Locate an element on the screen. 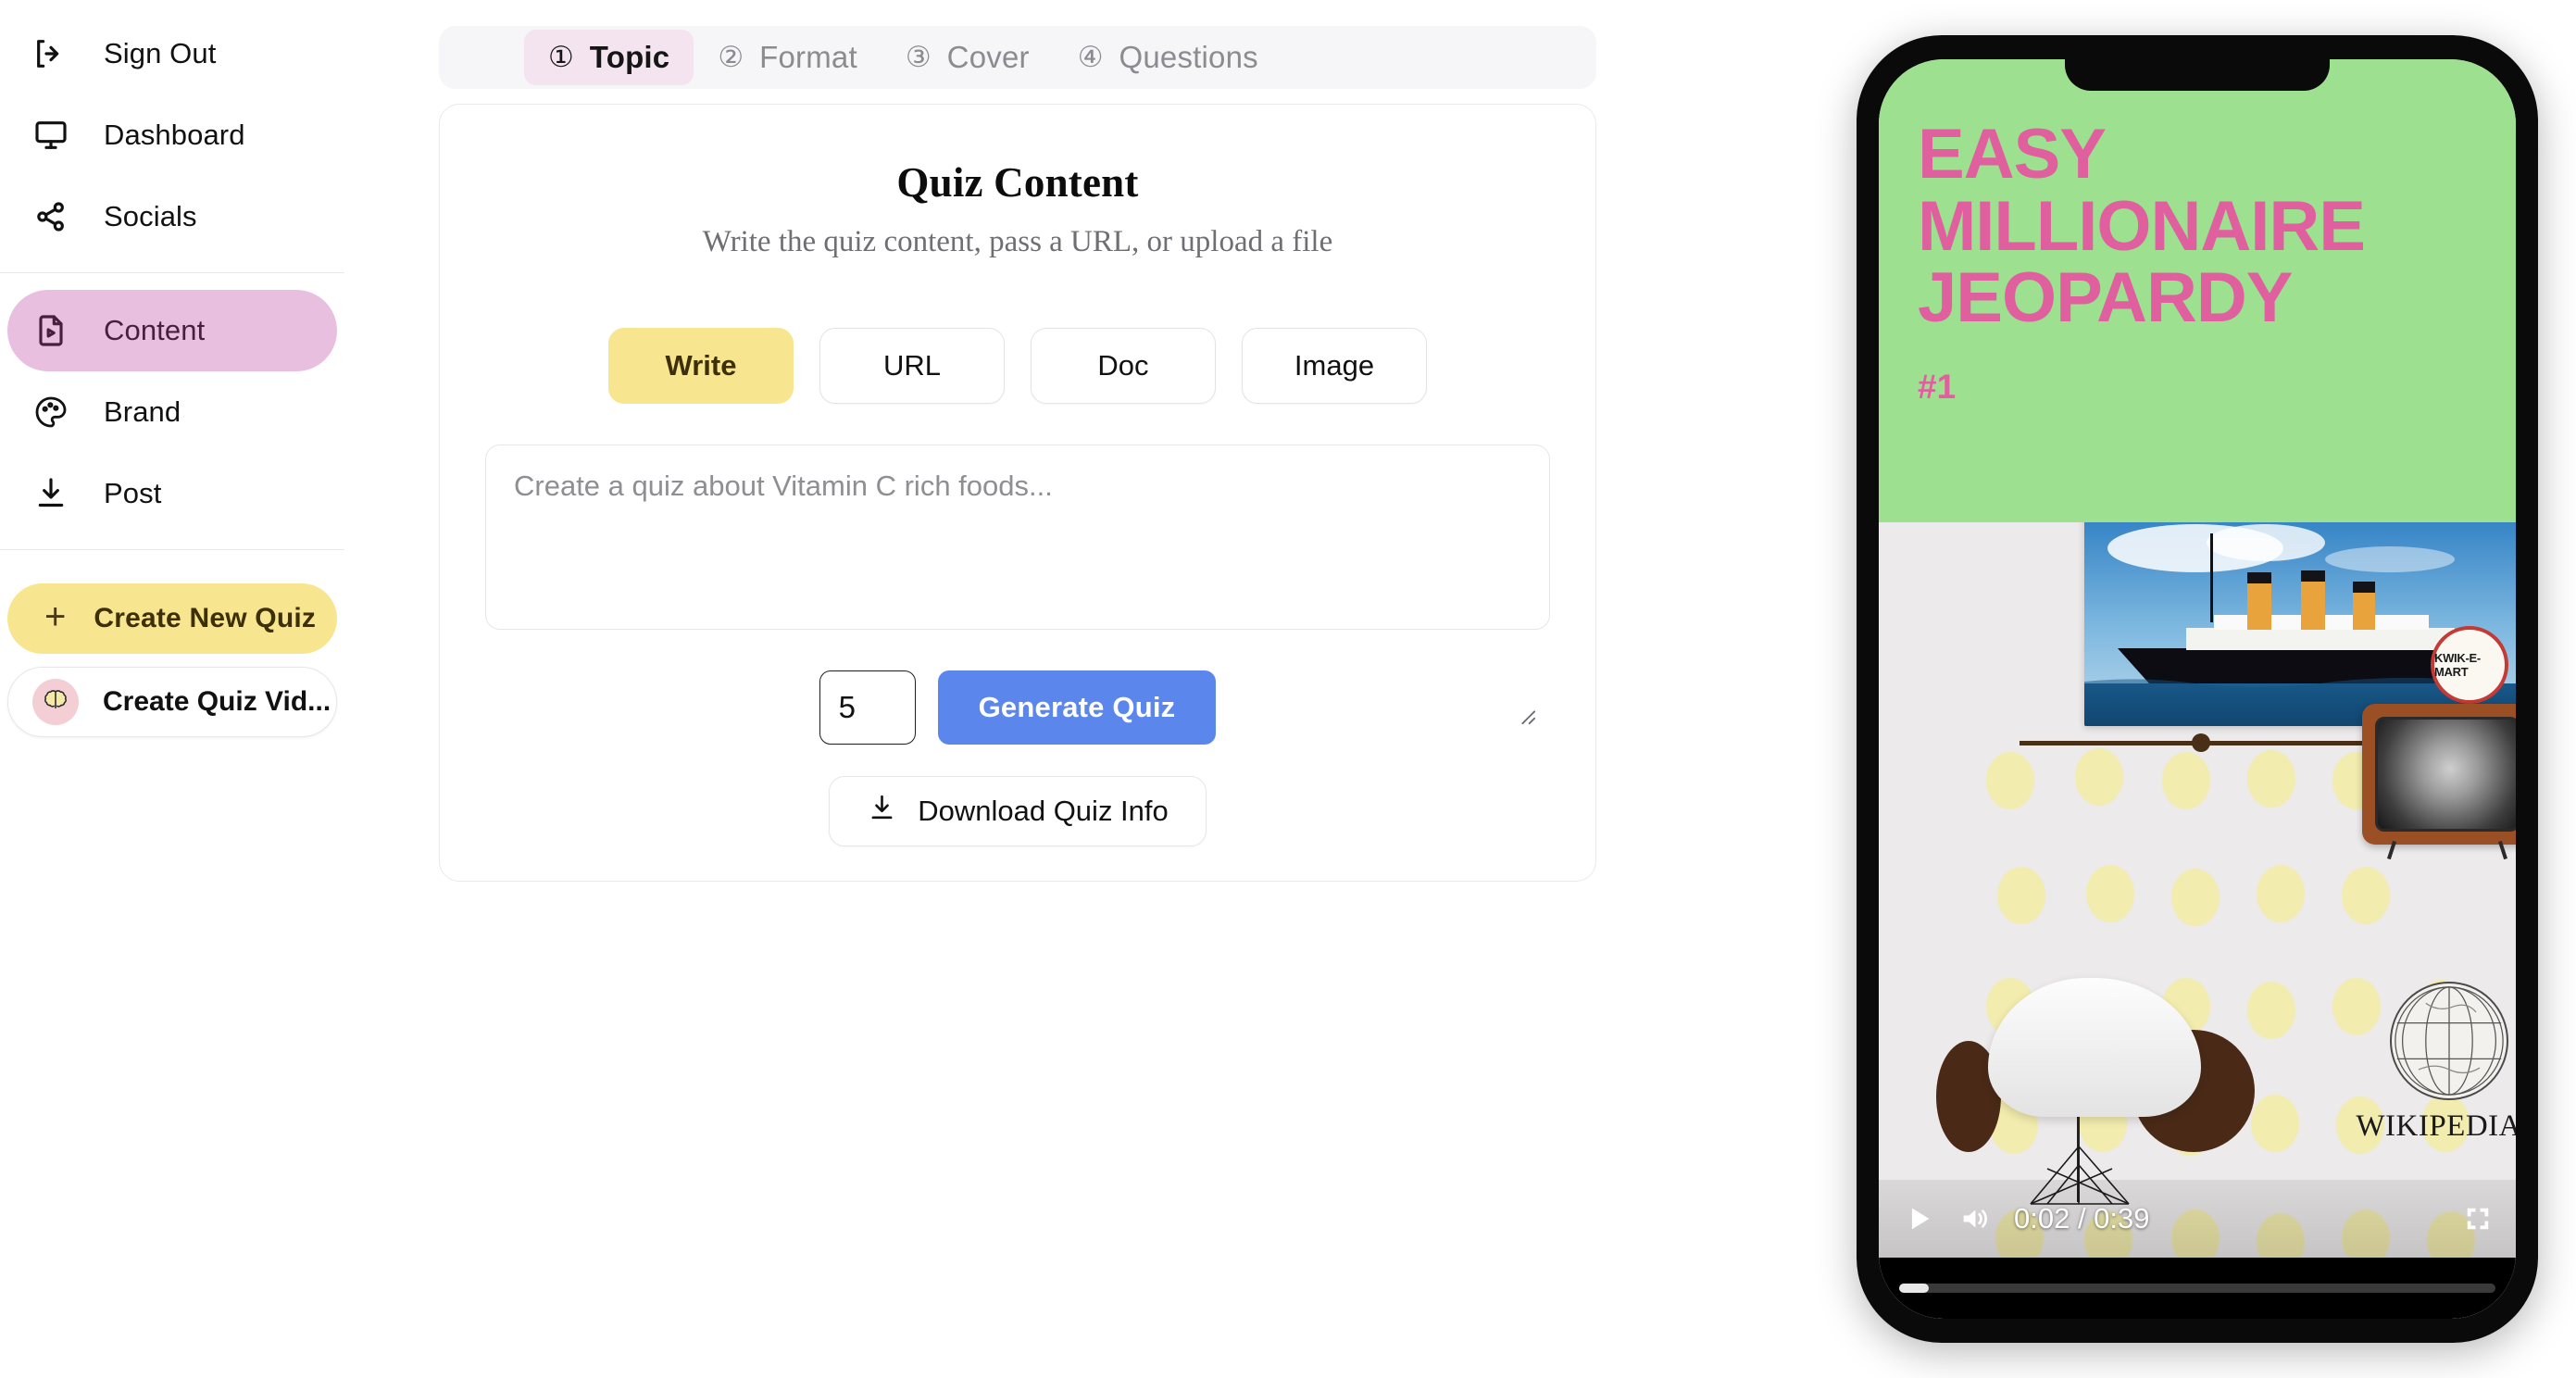  mode-label: URL is located at coordinates (912, 365).